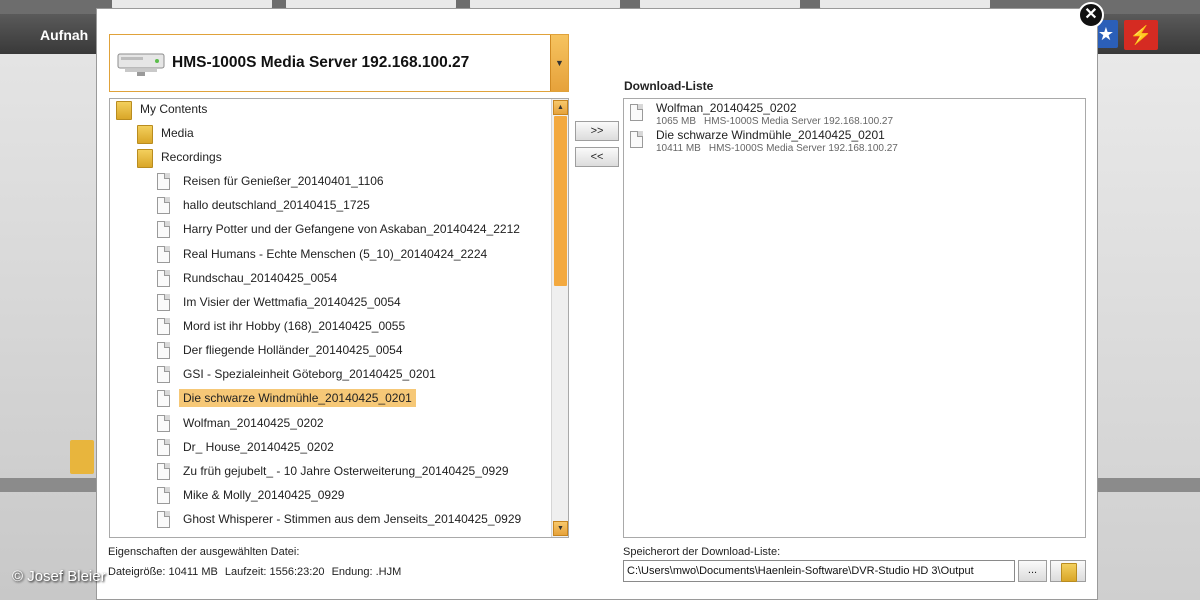 The image size is (1200, 600). I want to click on recording-label: Rundschau_20140425_0054, so click(260, 278).